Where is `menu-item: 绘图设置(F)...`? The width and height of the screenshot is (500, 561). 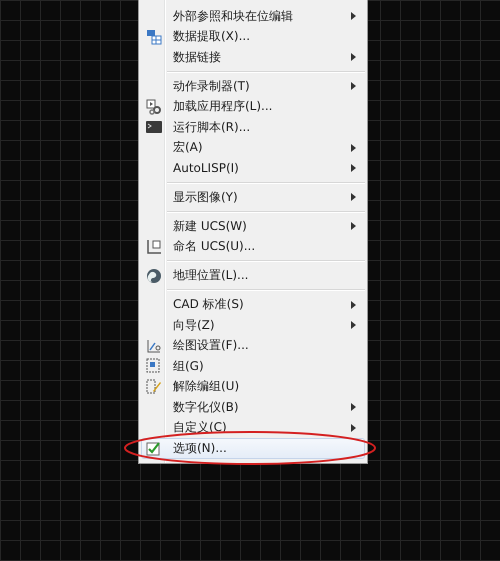 menu-item: 绘图设置(F)... is located at coordinates (253, 346).